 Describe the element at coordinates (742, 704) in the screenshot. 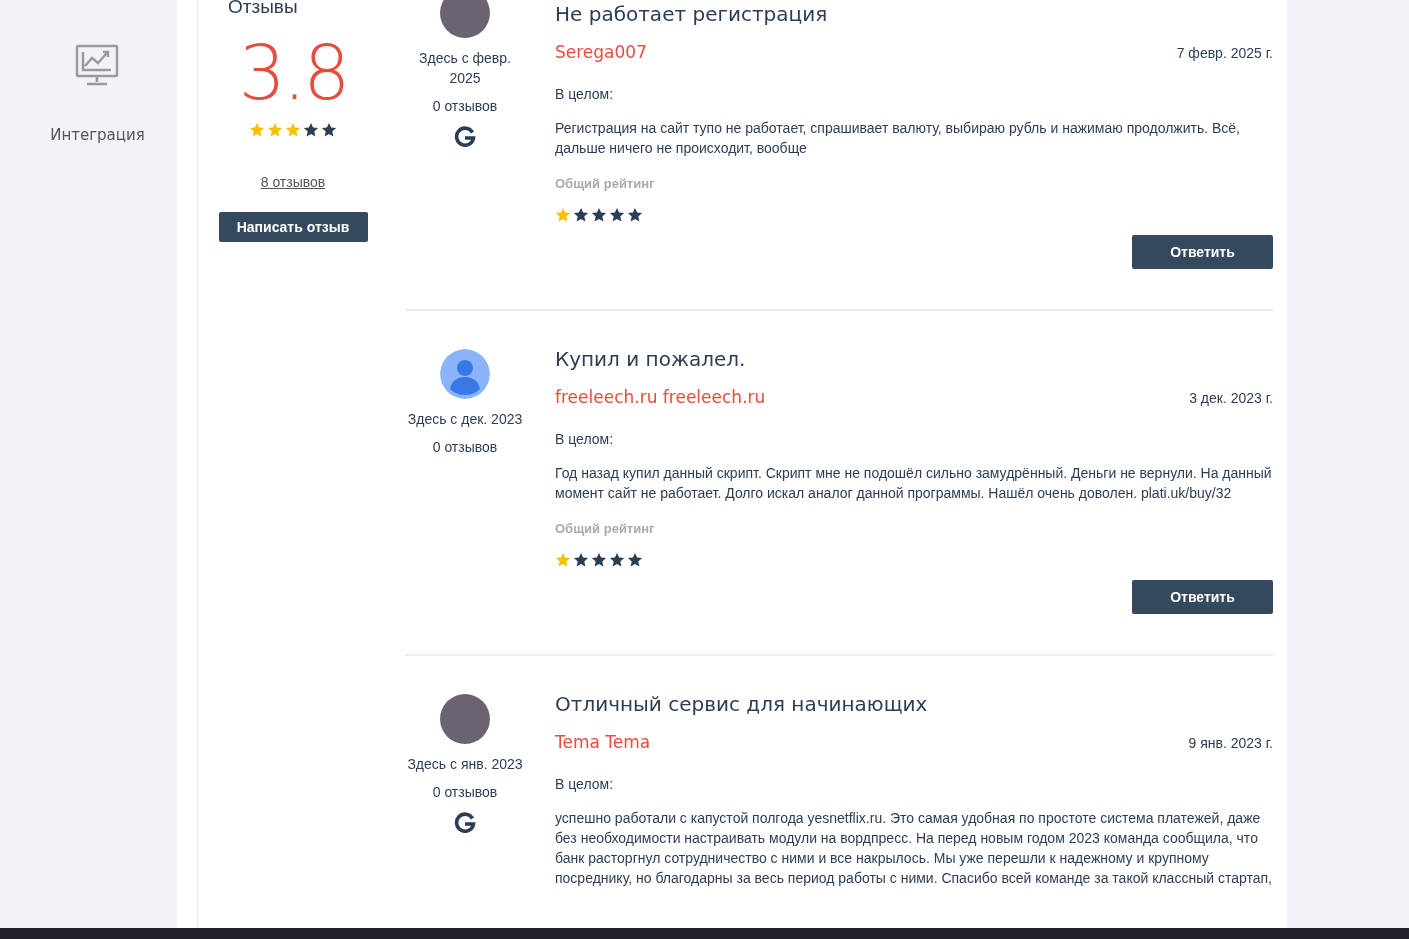

I see `review-title: Отличный сервис для начинающих` at that location.